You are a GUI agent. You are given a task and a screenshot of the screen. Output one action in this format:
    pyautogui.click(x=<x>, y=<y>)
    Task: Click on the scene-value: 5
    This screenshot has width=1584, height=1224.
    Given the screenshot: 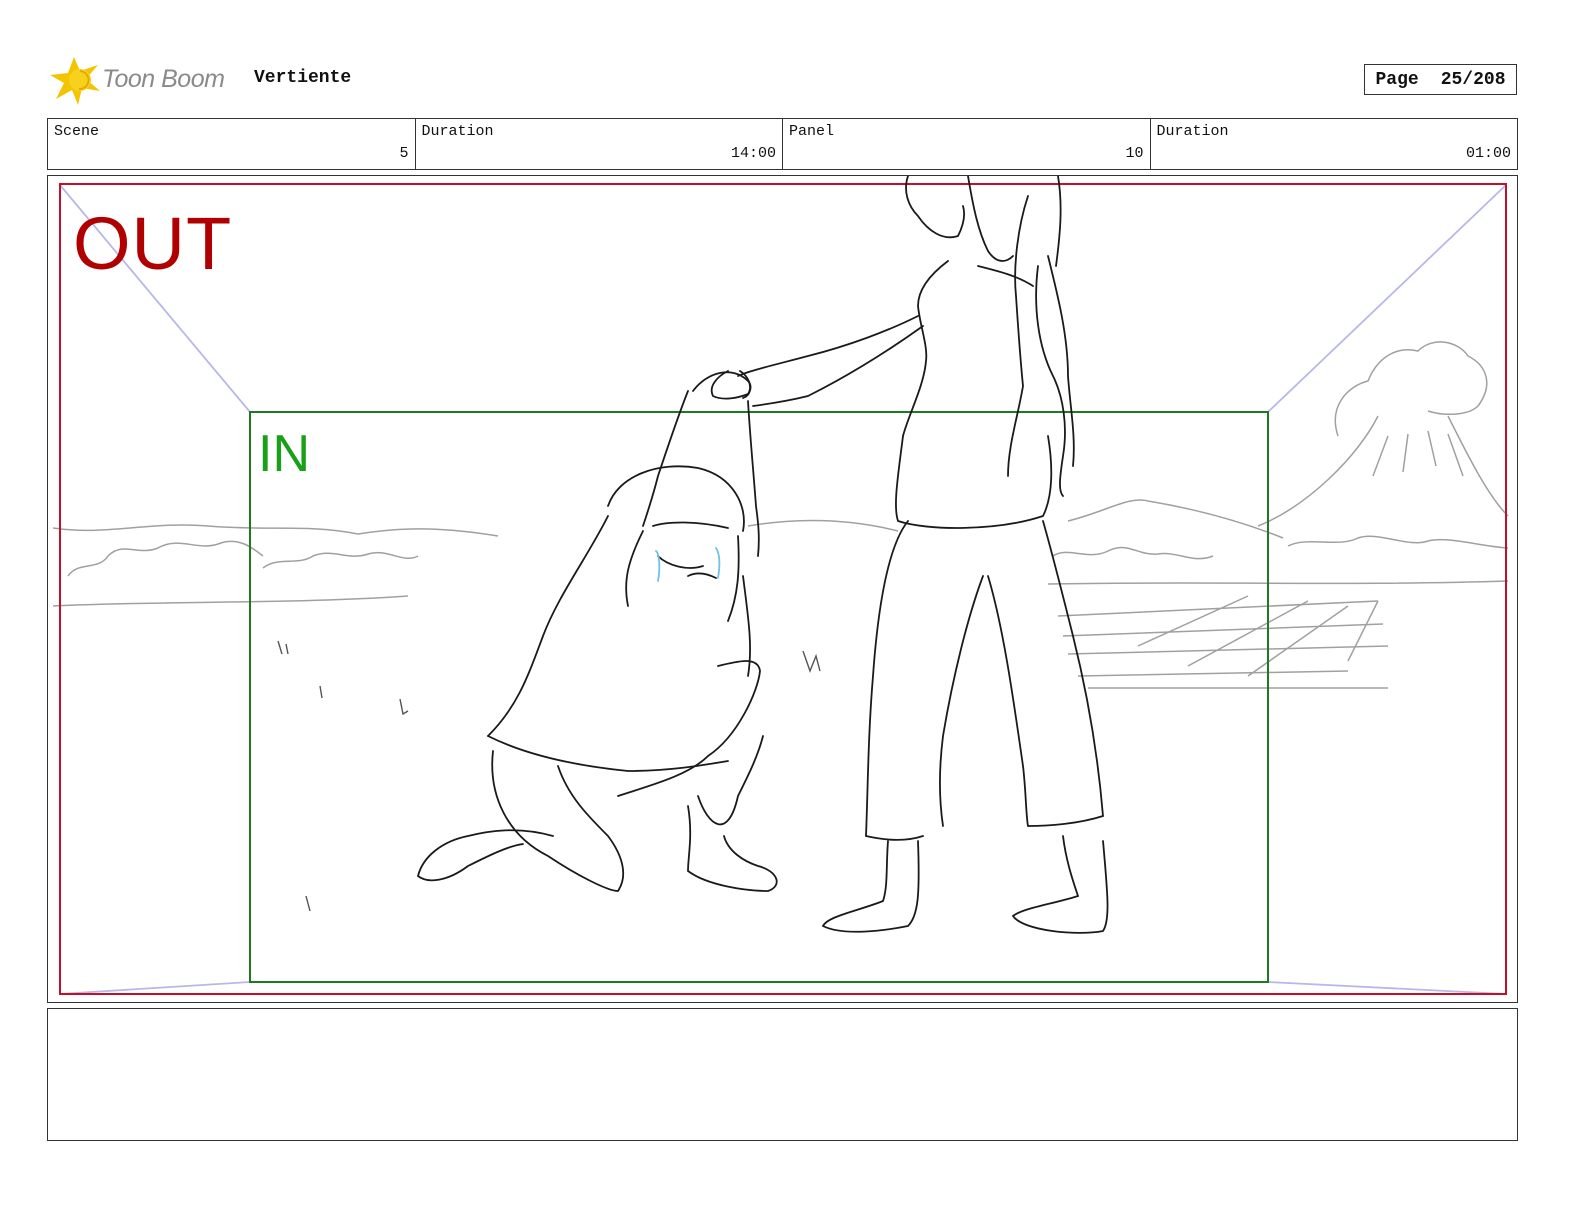 What is the action you would take?
    pyautogui.click(x=404, y=153)
    